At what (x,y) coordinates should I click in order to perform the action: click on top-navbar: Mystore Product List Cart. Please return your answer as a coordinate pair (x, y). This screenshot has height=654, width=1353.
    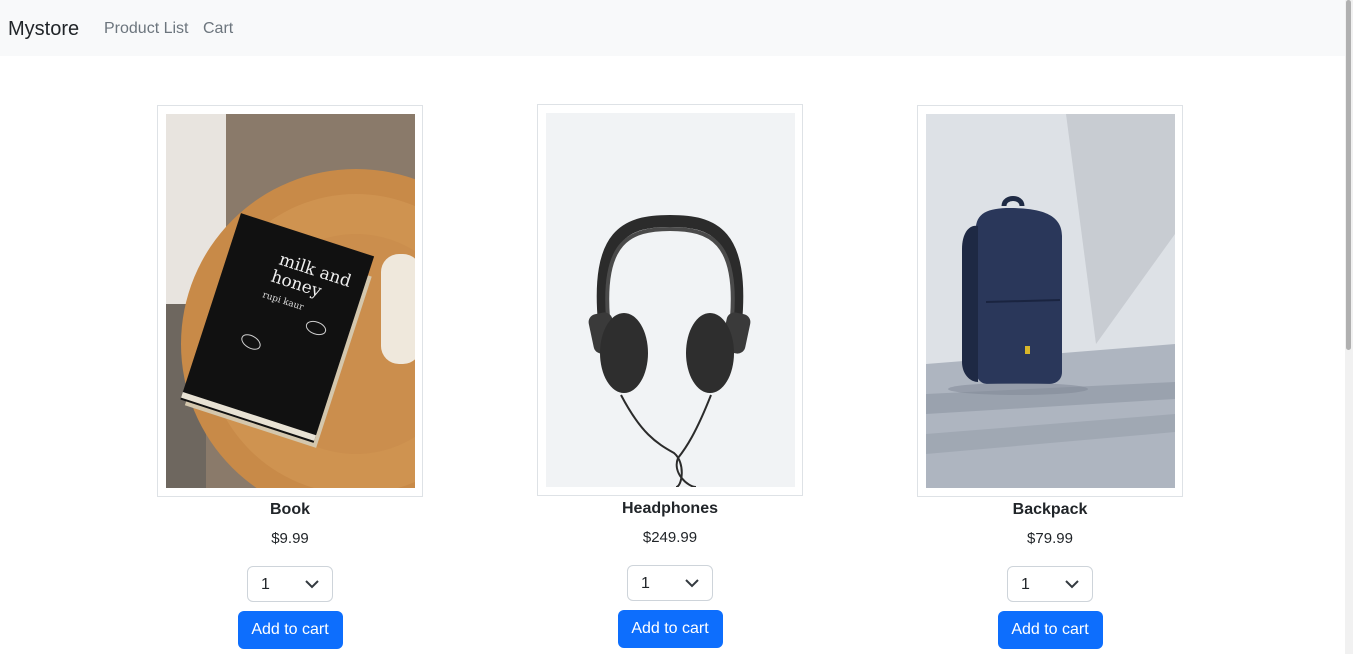
    Looking at the image, I should click on (672, 28).